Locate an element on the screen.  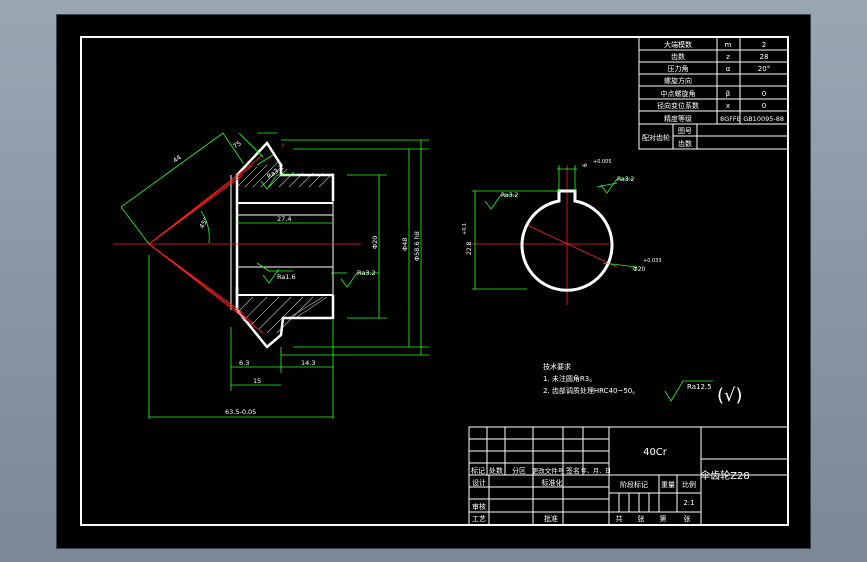
param-sym-0: m is located at coordinates (728, 45).